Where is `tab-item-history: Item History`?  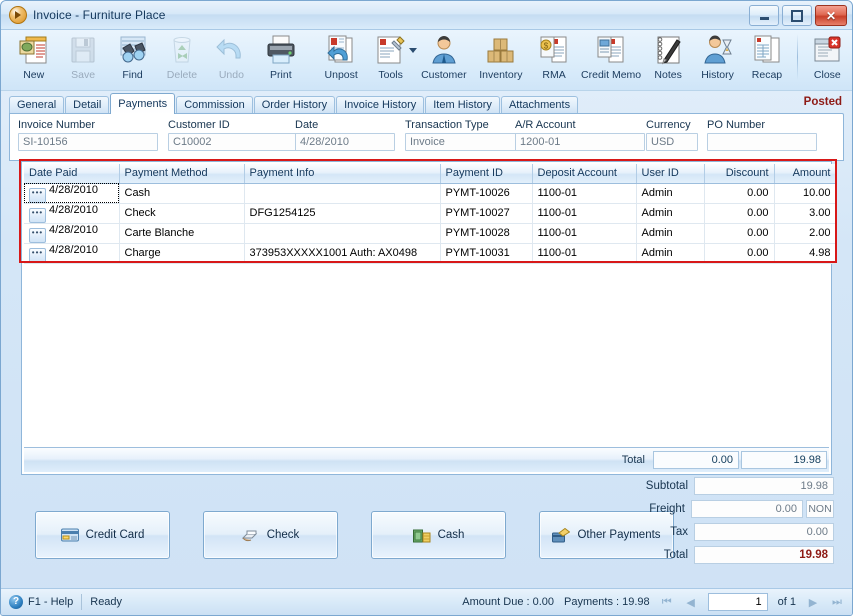
tab-item-history: Item History is located at coordinates (462, 105).